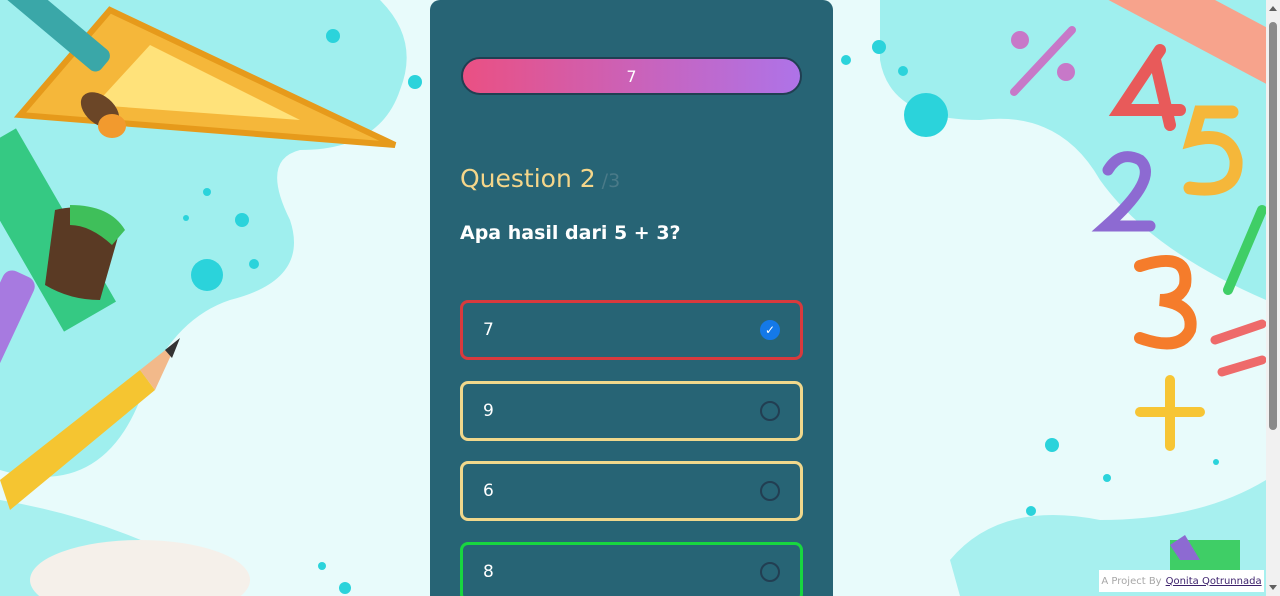  I want to click on answer-option-4: 8, so click(631, 569).